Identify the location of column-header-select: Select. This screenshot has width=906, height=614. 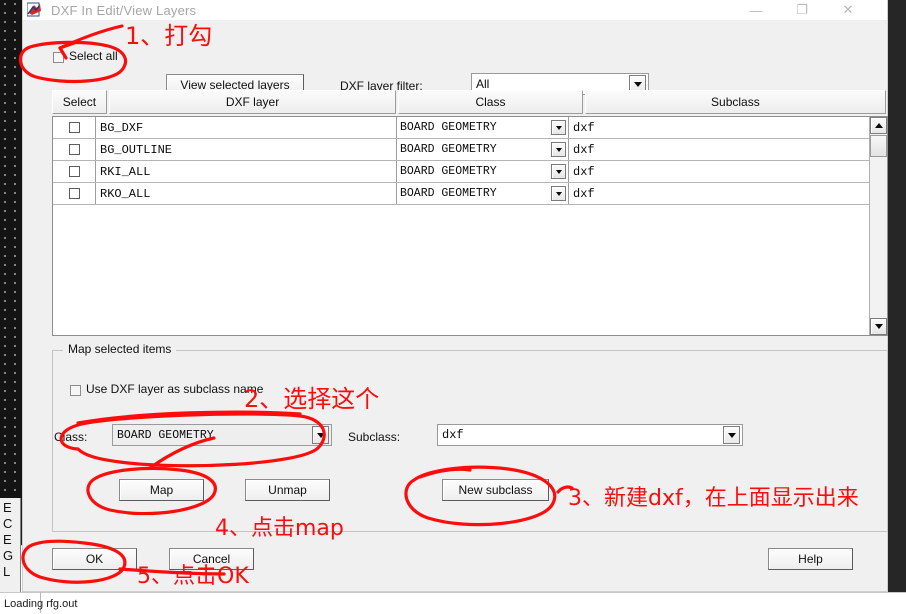
(79, 102).